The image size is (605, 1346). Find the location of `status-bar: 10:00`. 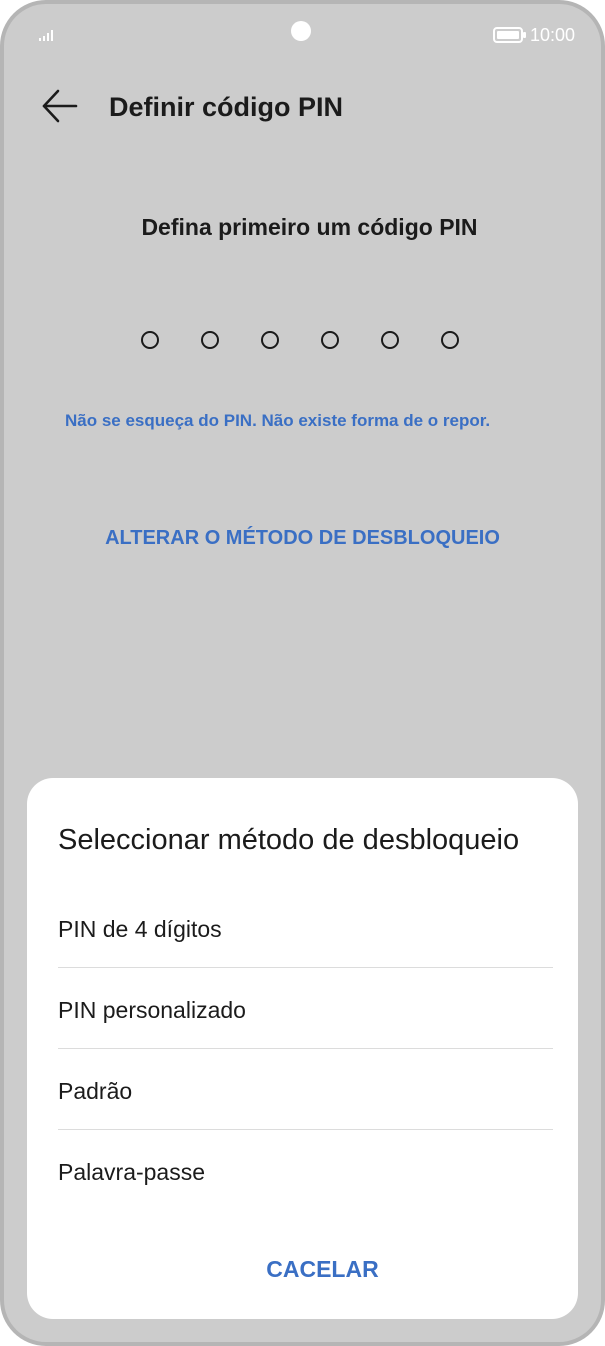

status-bar: 10:00 is located at coordinates (302, 34).